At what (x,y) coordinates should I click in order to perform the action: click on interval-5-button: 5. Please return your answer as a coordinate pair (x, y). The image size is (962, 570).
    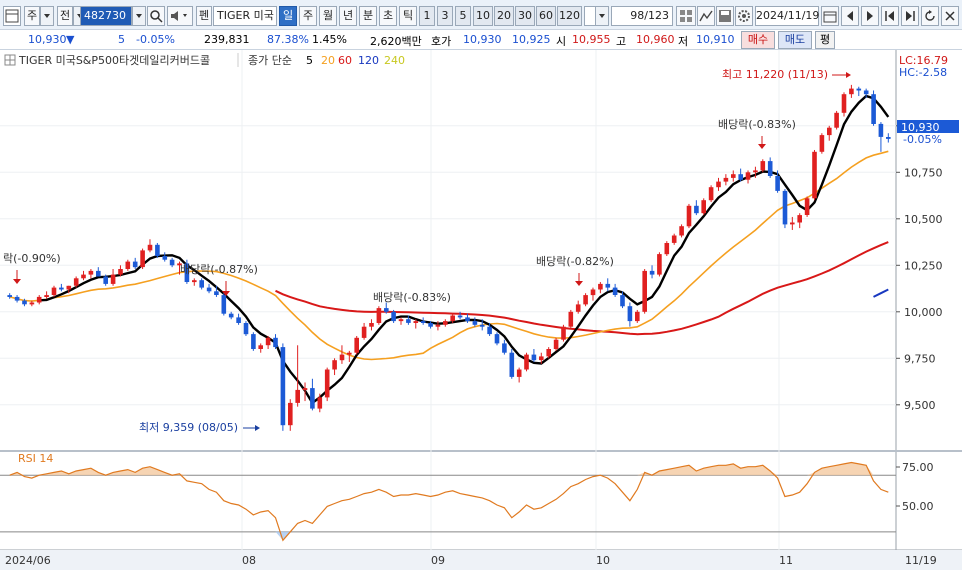
    Looking at the image, I should click on (463, 16).